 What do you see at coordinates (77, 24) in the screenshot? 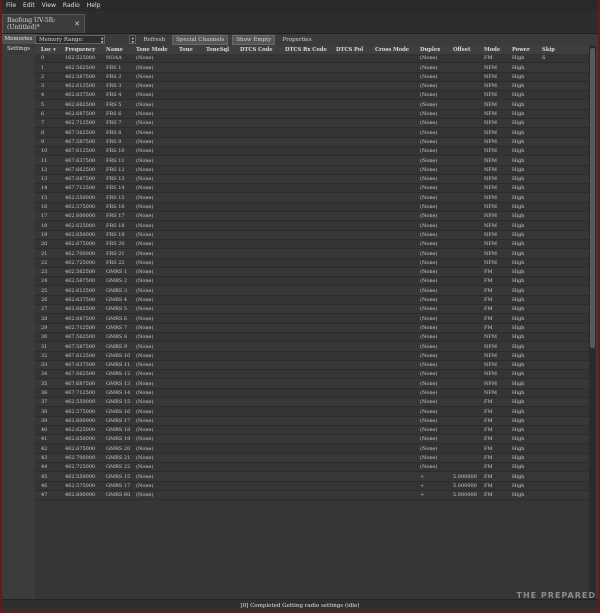
I see `close-icon: ✕` at bounding box center [77, 24].